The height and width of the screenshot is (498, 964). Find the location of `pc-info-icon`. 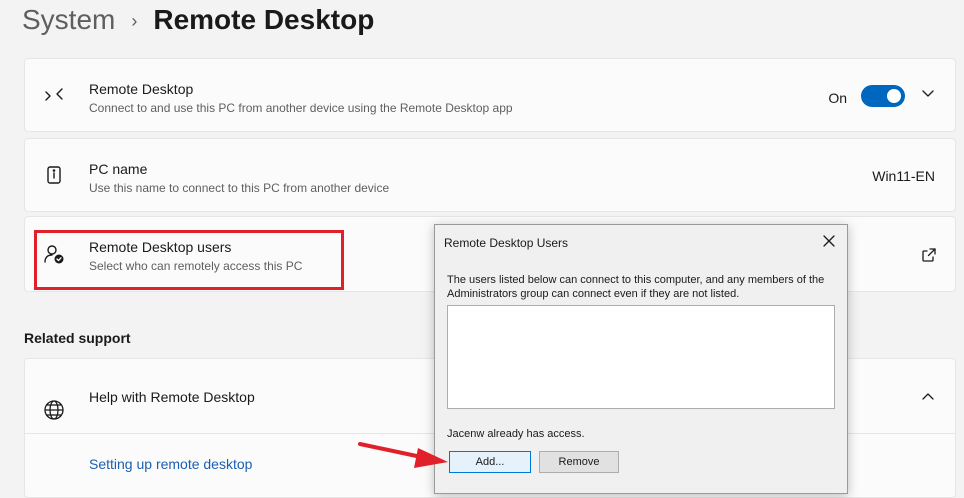

pc-info-icon is located at coordinates (54, 175).